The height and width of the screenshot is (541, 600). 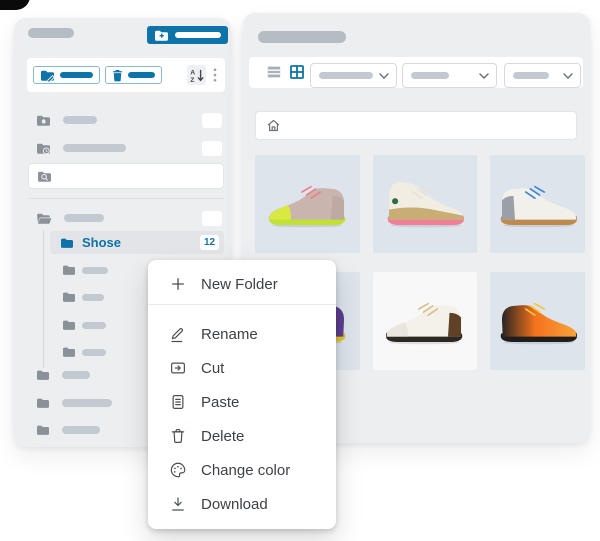 I want to click on new-folder-button, so click(x=187, y=35).